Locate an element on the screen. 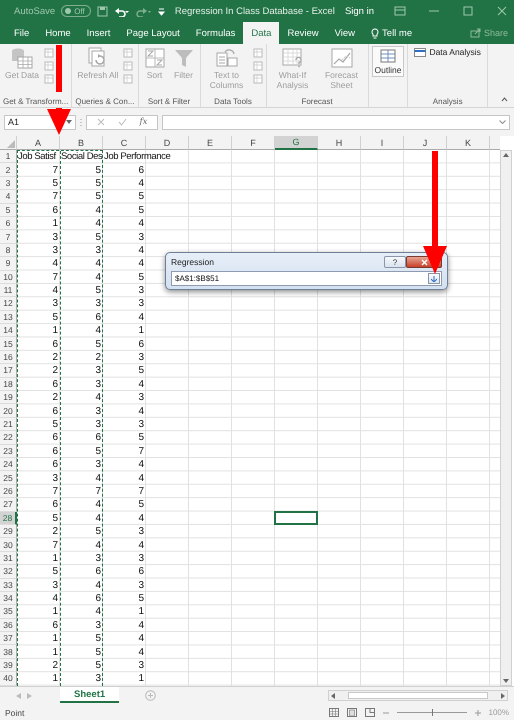  row-header: 34 is located at coordinates (8, 599).